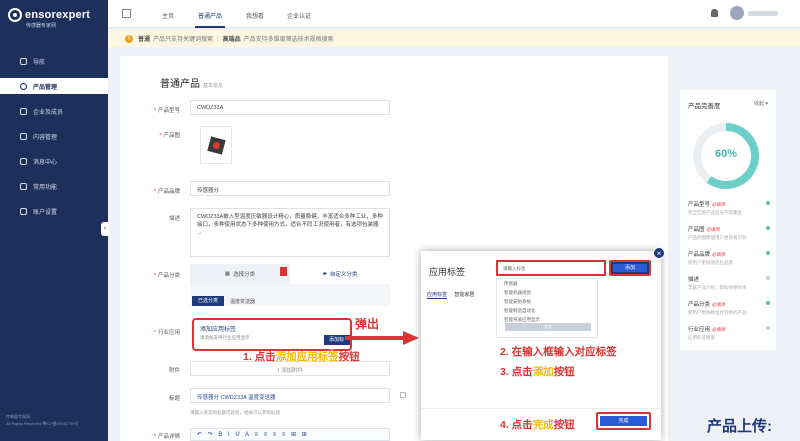 The width and height of the screenshot is (800, 441). I want to click on sidebar-item-tools: 常用功能, so click(54, 186).